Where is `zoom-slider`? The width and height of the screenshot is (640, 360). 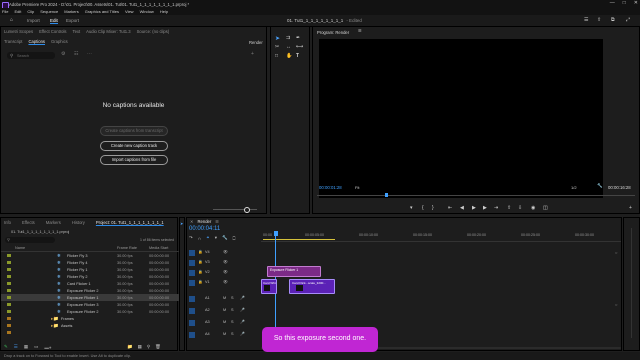 zoom-slider is located at coordinates (235, 210).